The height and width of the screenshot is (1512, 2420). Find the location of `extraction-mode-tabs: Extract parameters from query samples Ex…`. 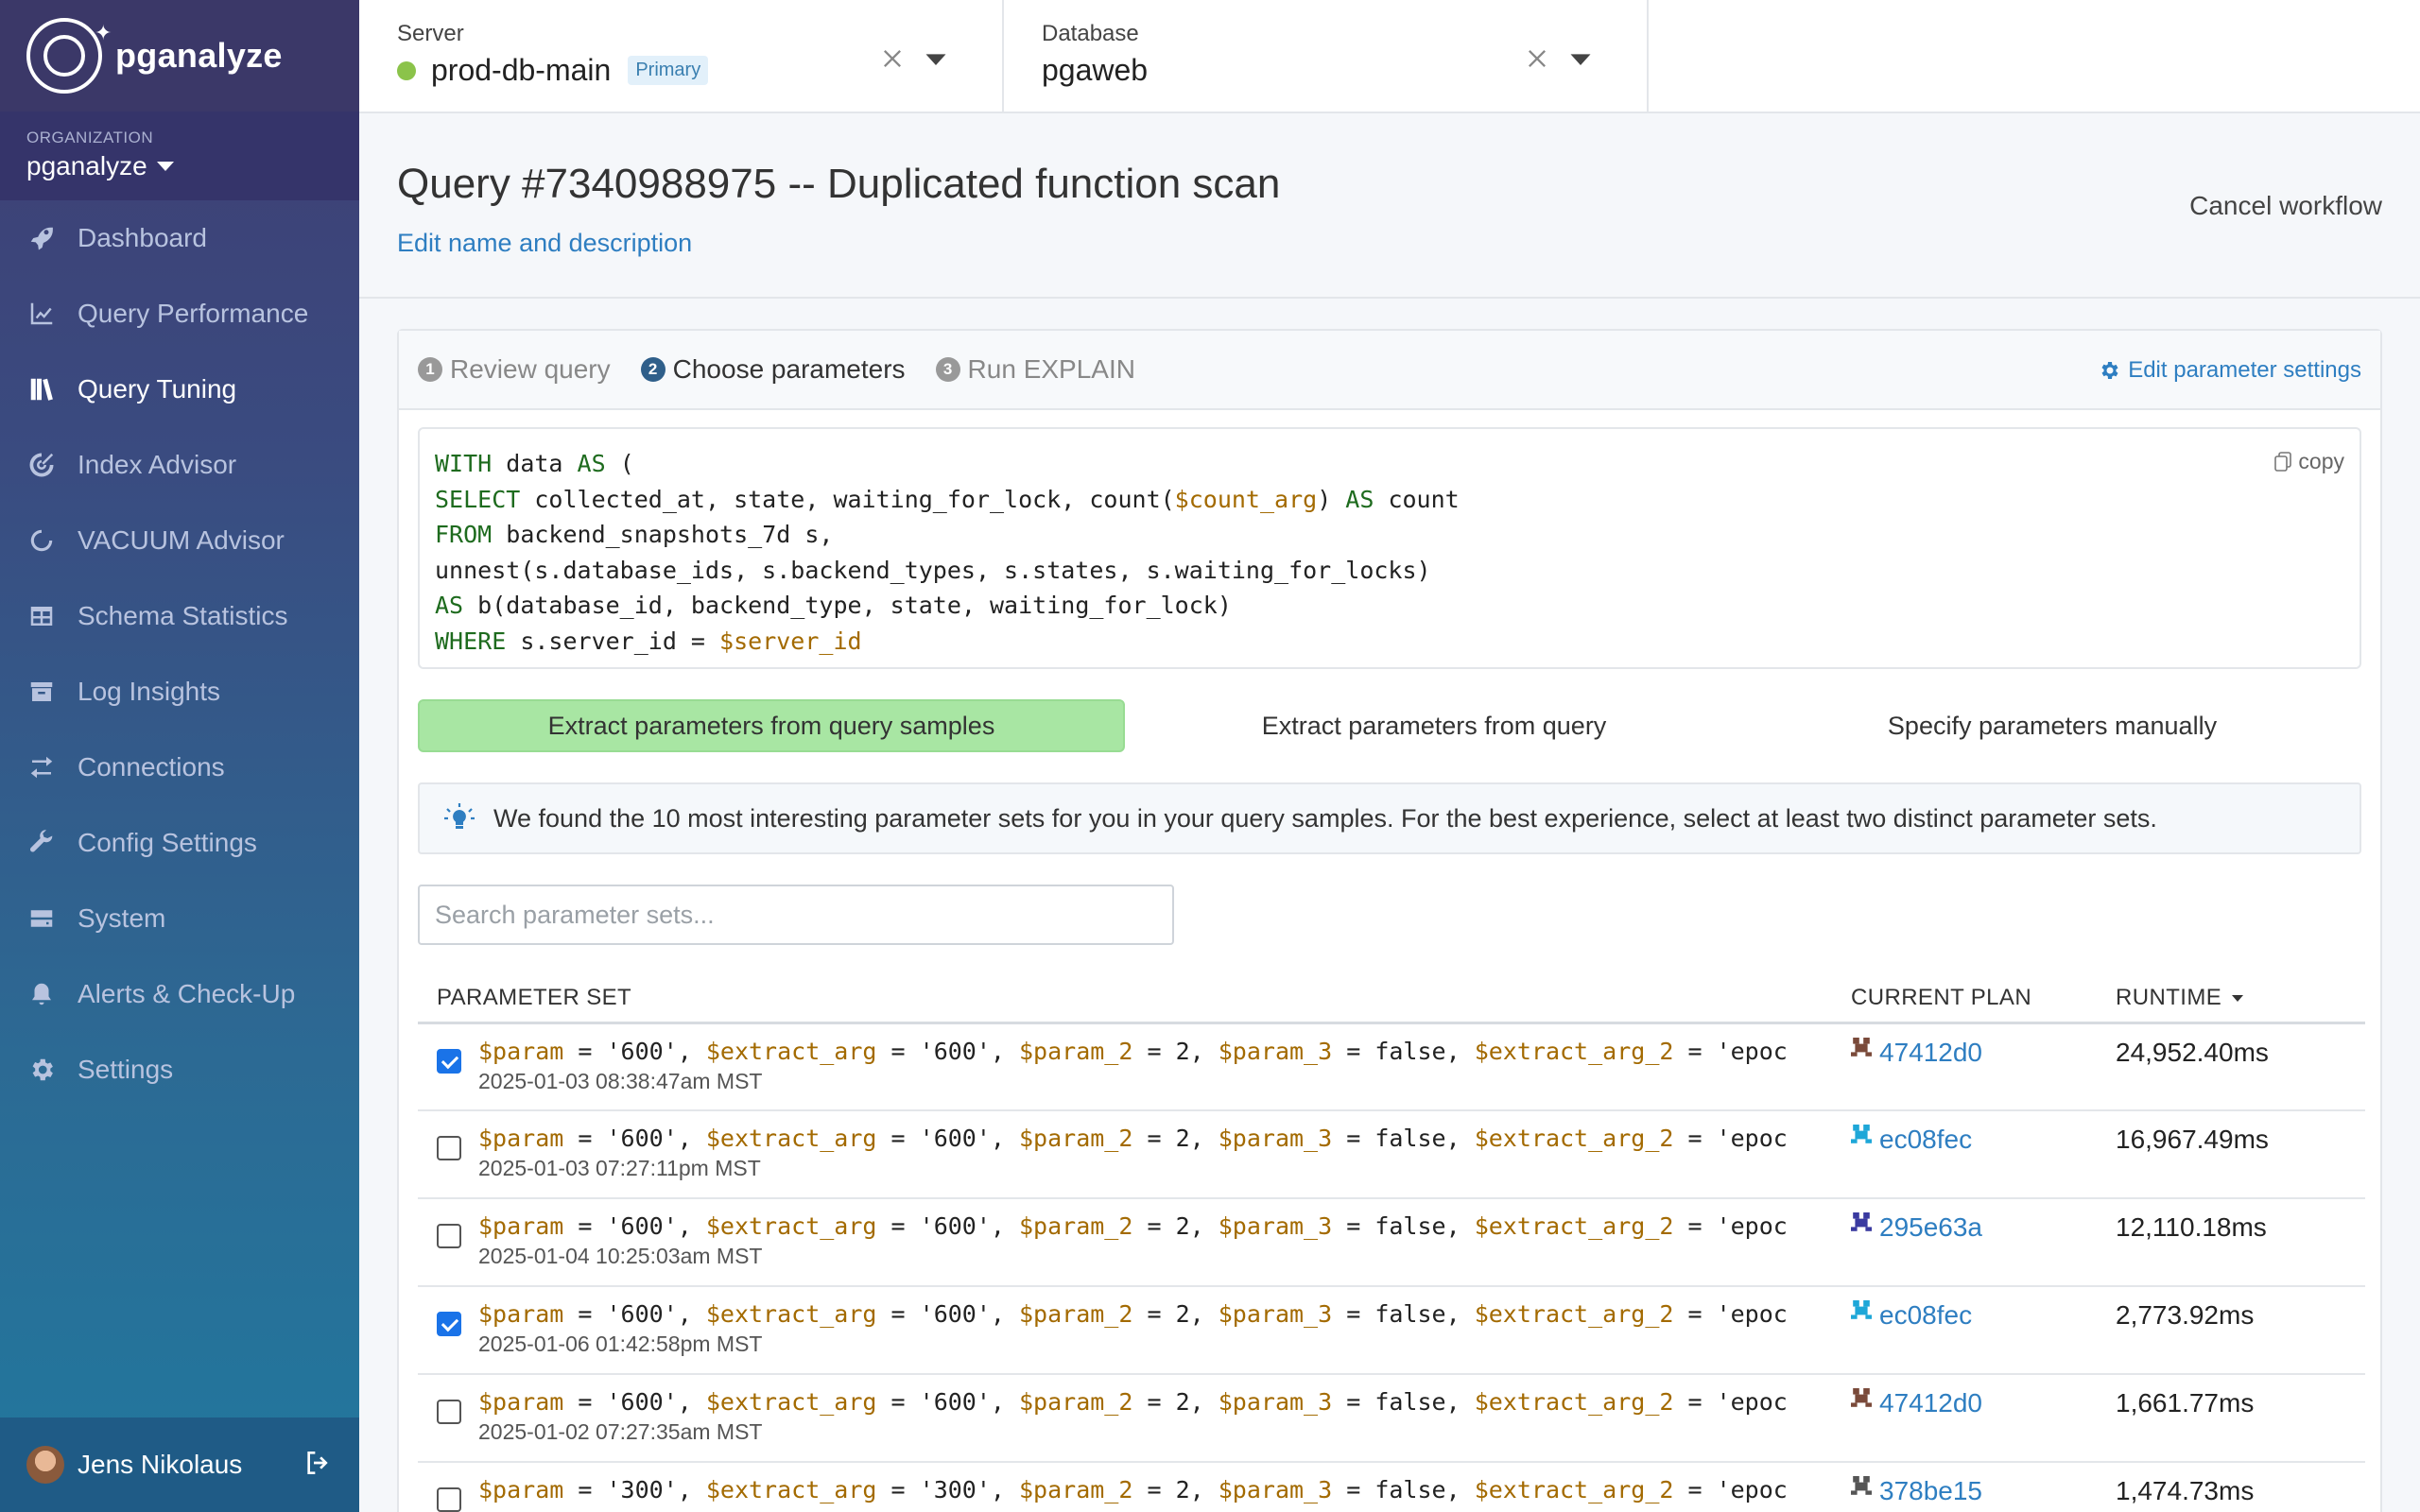

extraction-mode-tabs: Extract parameters from query samples Ex… is located at coordinates (1389, 725).